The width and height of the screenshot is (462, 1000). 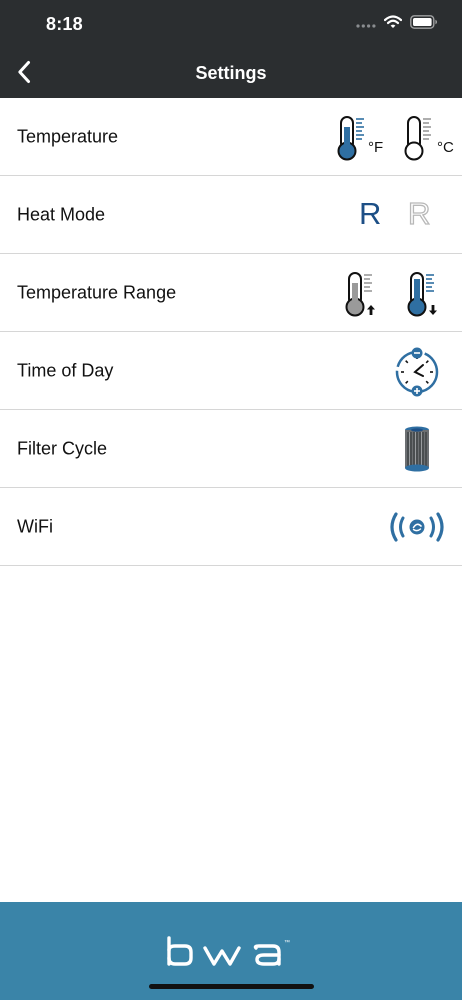 What do you see at coordinates (231, 527) in the screenshot?
I see `settings-row-wifi: WiFi` at bounding box center [231, 527].